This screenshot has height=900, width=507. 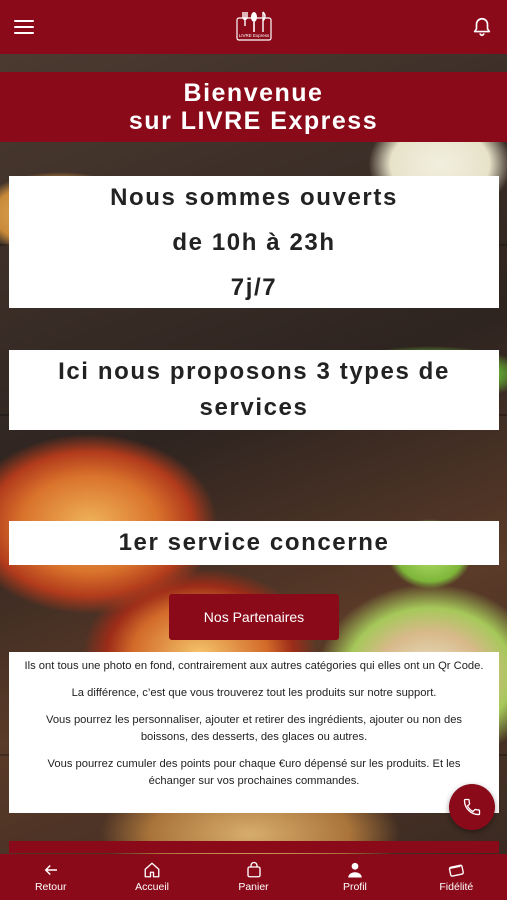 What do you see at coordinates (355, 870) in the screenshot?
I see `person-icon` at bounding box center [355, 870].